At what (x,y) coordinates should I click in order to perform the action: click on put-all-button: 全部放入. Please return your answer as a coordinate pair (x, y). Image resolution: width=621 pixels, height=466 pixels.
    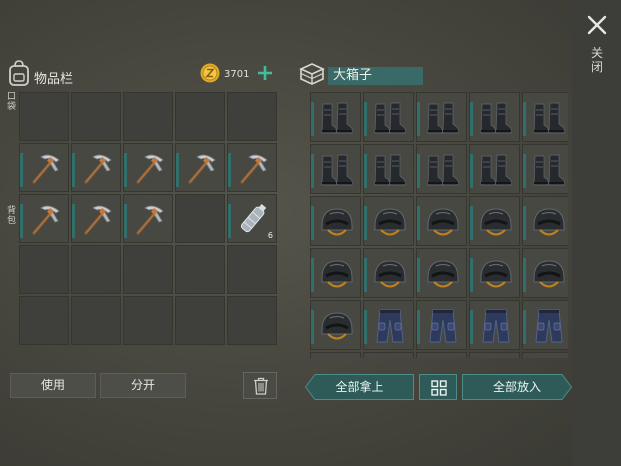
    Looking at the image, I should click on (517, 387).